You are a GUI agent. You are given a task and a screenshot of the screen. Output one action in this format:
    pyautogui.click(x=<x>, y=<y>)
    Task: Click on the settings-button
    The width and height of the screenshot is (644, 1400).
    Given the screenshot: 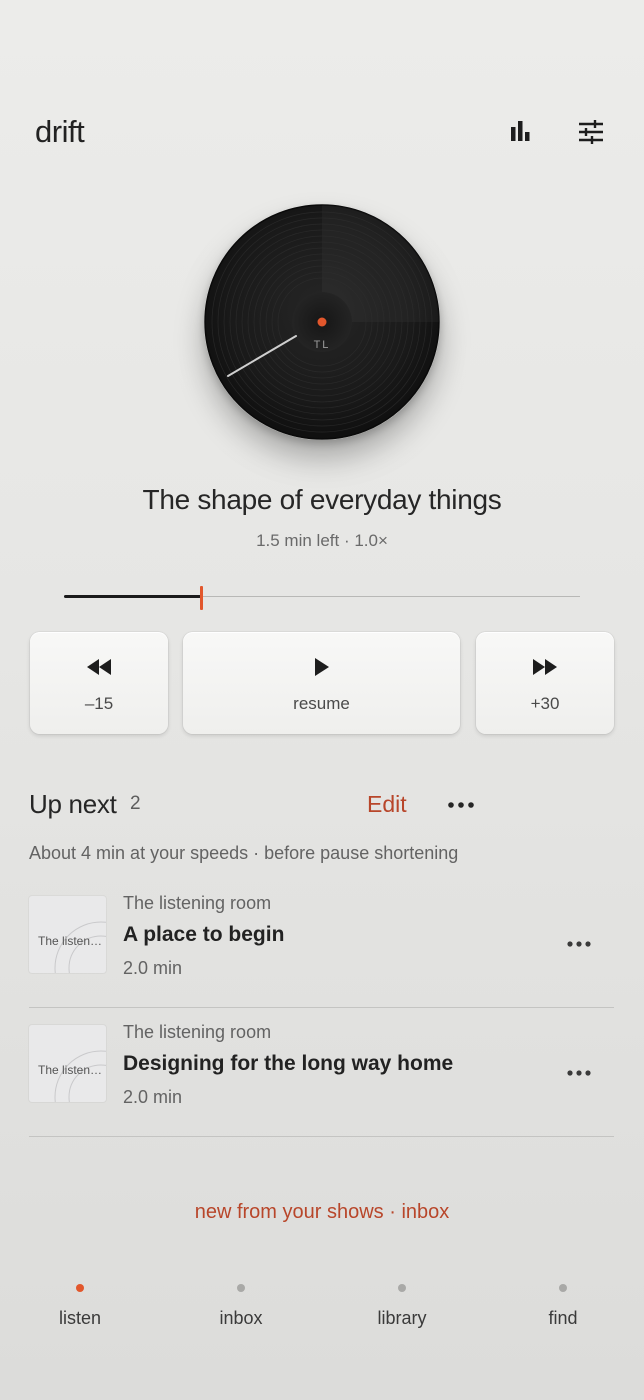 What is the action you would take?
    pyautogui.click(x=591, y=132)
    